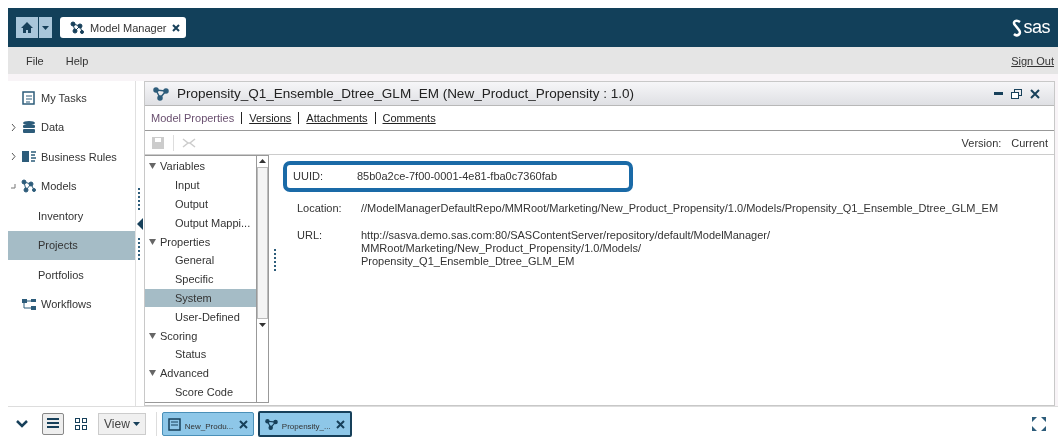 The width and height of the screenshot is (1058, 441). Describe the element at coordinates (262, 160) in the screenshot. I see `scroll-up-icon` at that location.